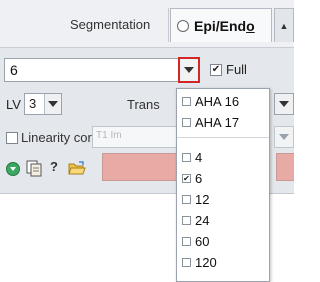  I want to click on segment-count-combo, so click(102, 70).